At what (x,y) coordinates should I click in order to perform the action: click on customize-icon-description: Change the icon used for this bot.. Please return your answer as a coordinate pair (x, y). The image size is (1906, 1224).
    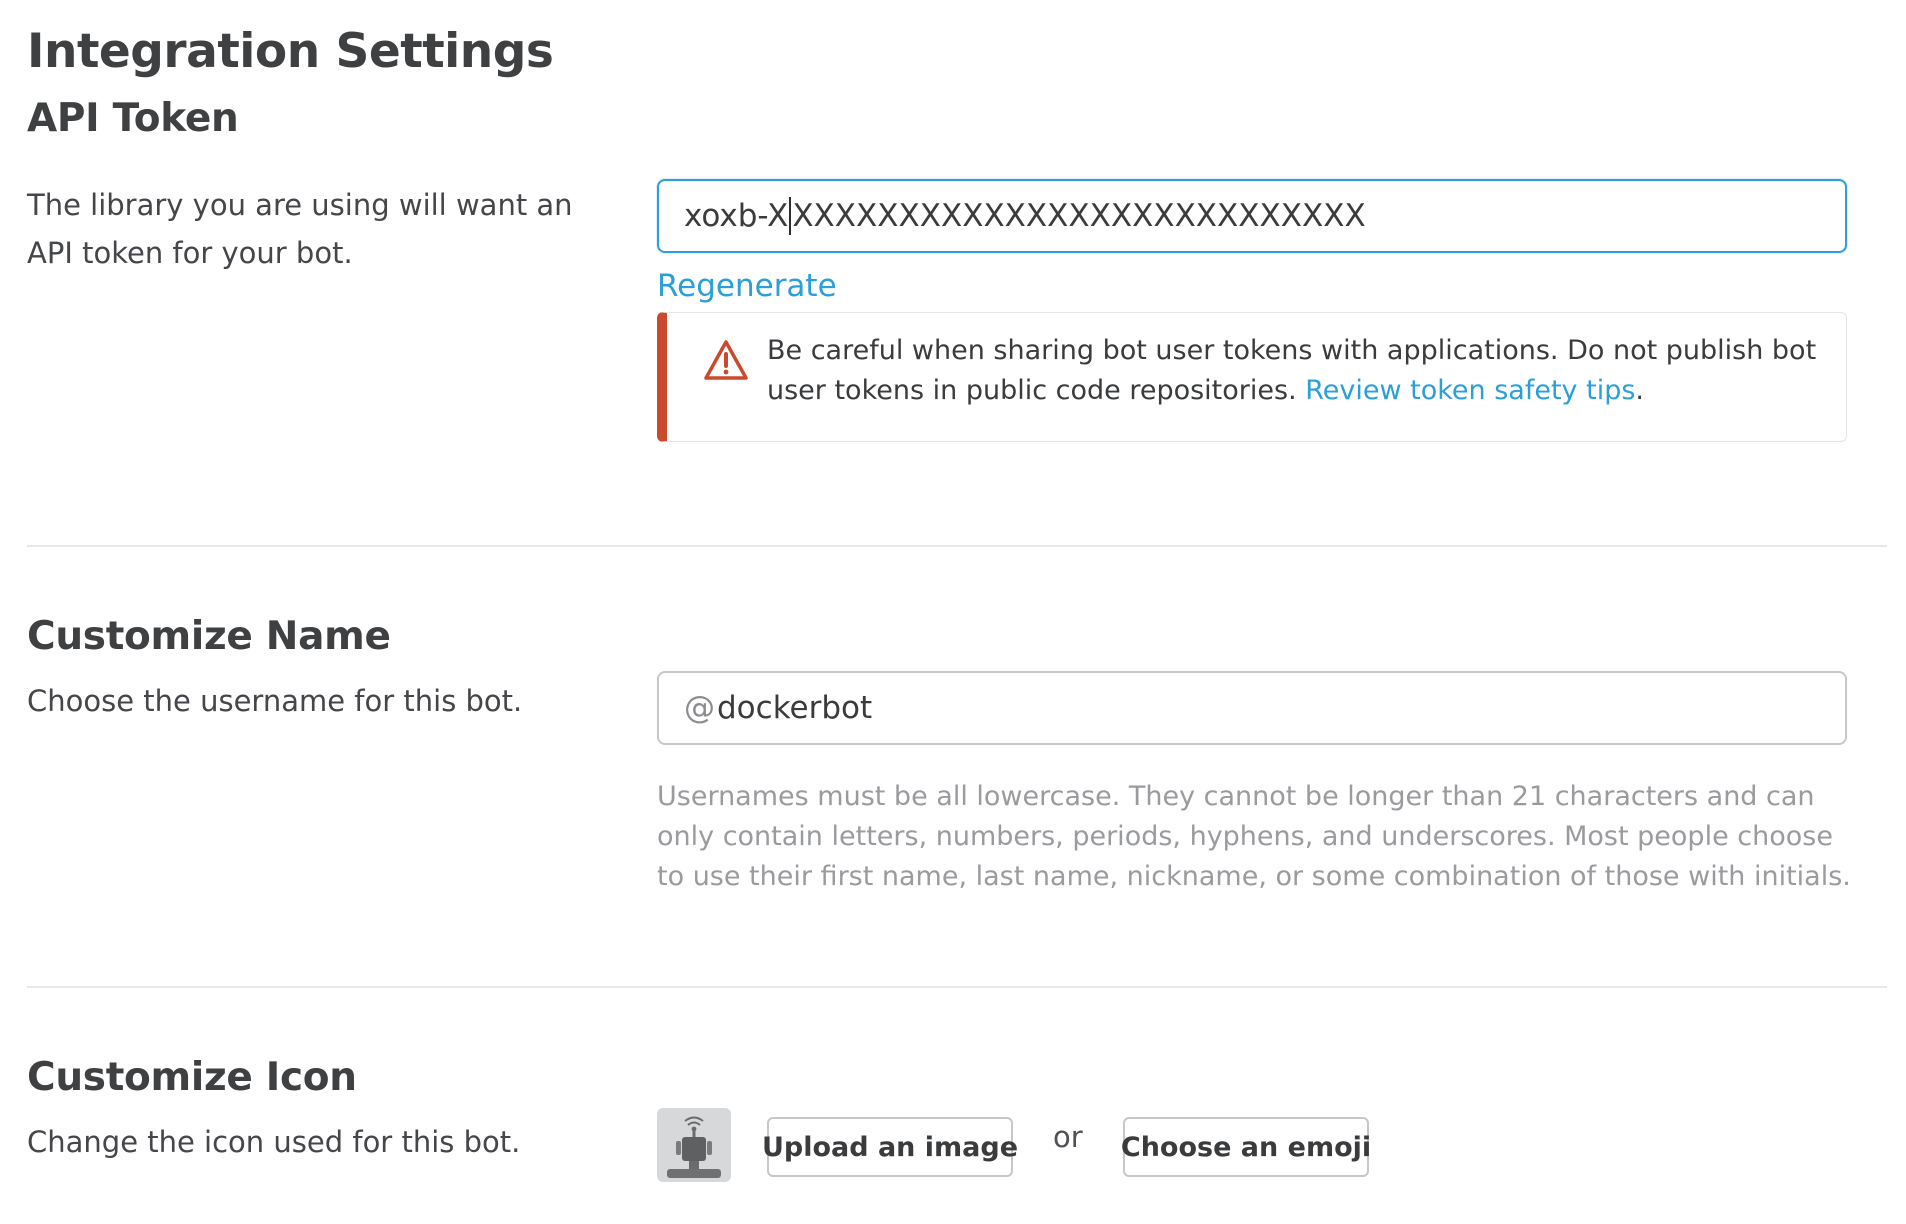
    Looking at the image, I should click on (274, 1142).